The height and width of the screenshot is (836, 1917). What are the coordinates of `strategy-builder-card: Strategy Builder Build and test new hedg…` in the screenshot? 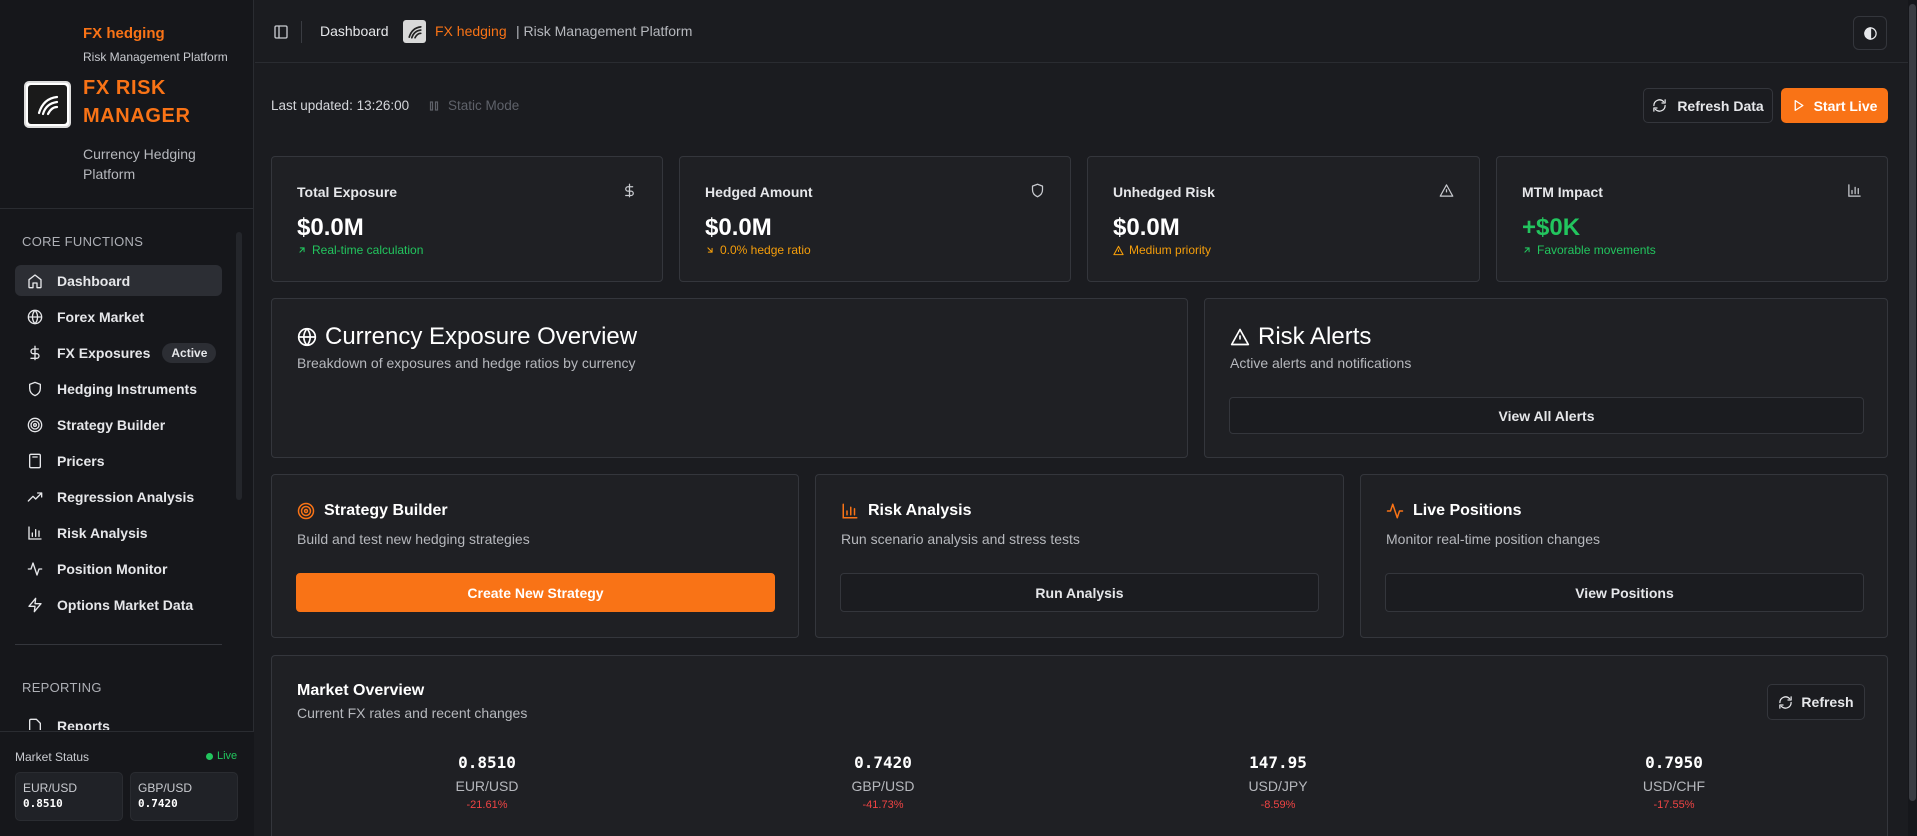 It's located at (535, 556).